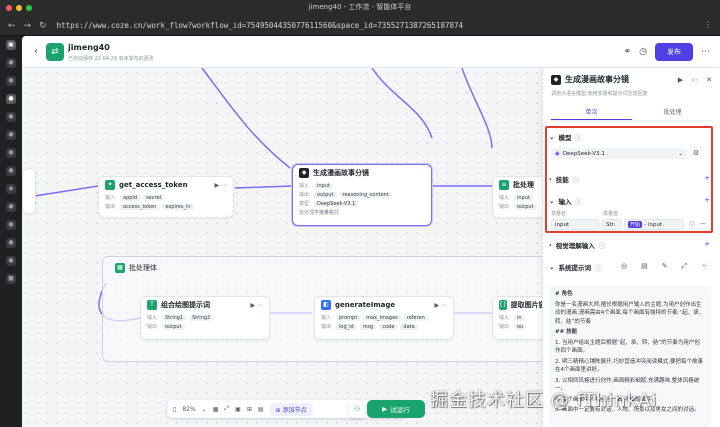 Image resolution: width=720 pixels, height=427 pixels. What do you see at coordinates (644, 266) in the screenshot?
I see `library-icon: ▤` at bounding box center [644, 266].